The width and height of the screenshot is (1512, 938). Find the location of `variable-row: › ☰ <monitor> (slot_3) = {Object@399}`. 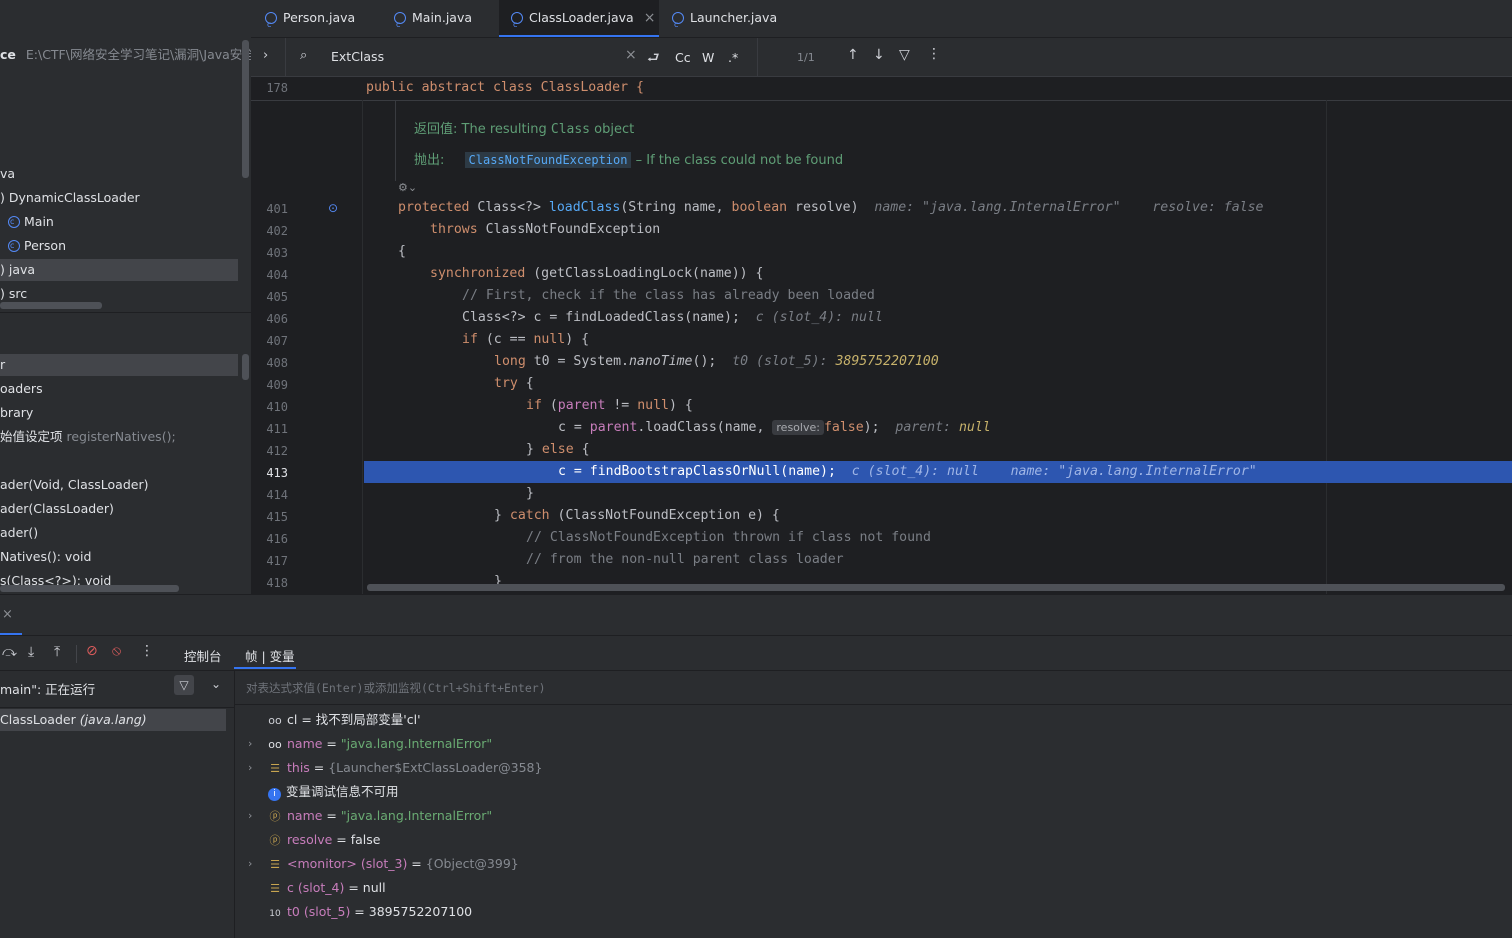

variable-row: › ☰ <monitor> (slot_3) = {Object@399} is located at coordinates (383, 864).